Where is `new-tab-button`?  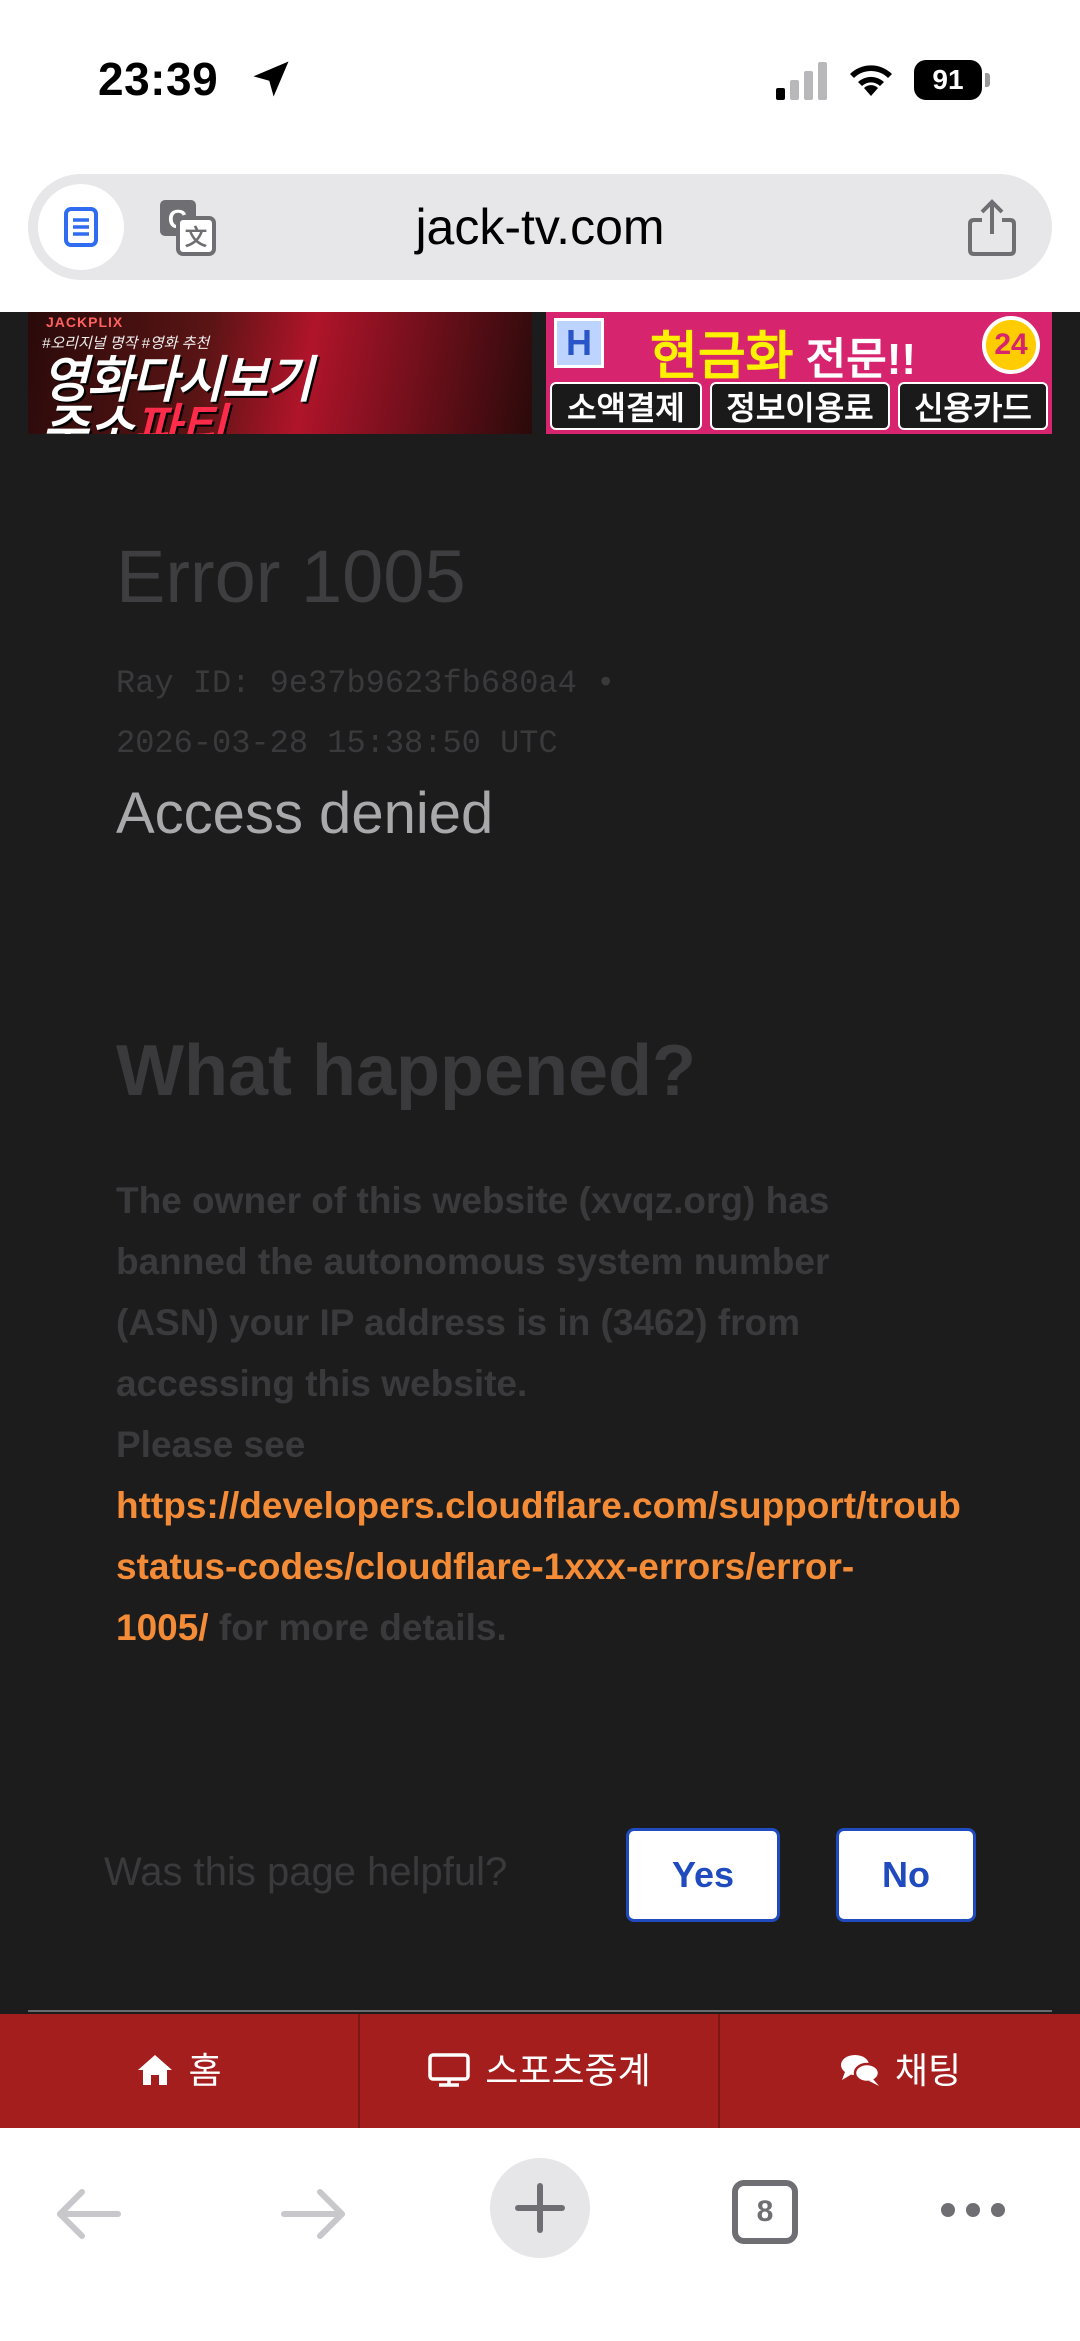
new-tab-button is located at coordinates (540, 2208).